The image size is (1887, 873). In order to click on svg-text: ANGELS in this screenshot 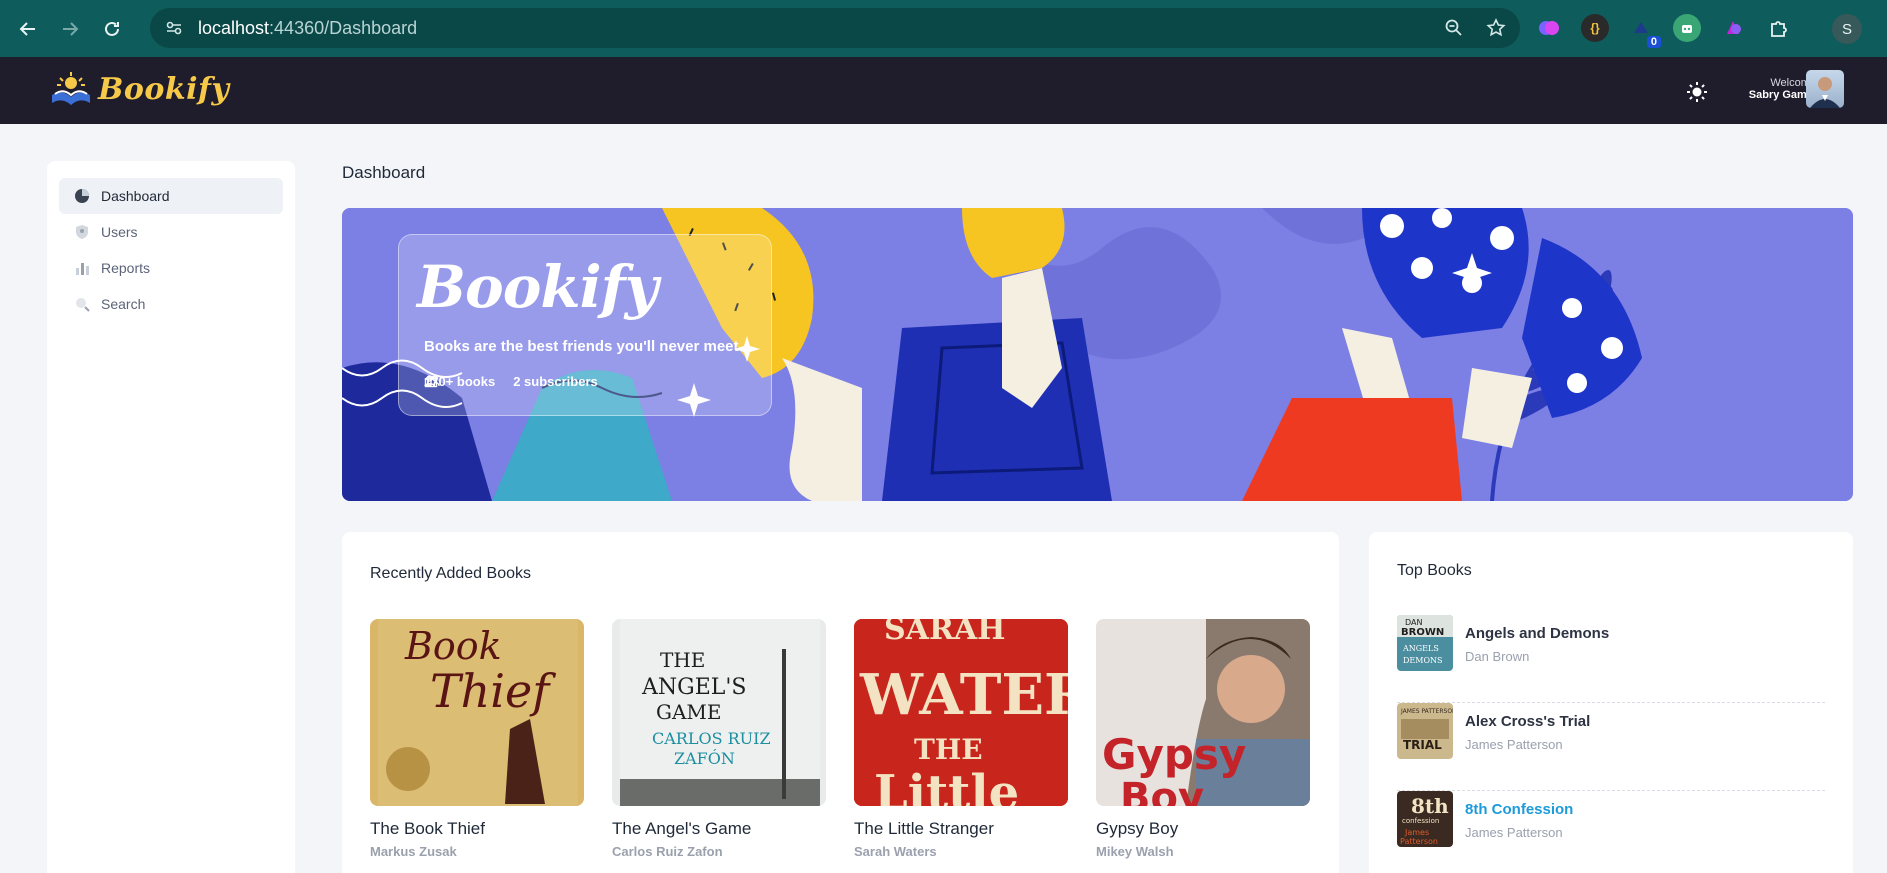, I will do `click(1420, 648)`.